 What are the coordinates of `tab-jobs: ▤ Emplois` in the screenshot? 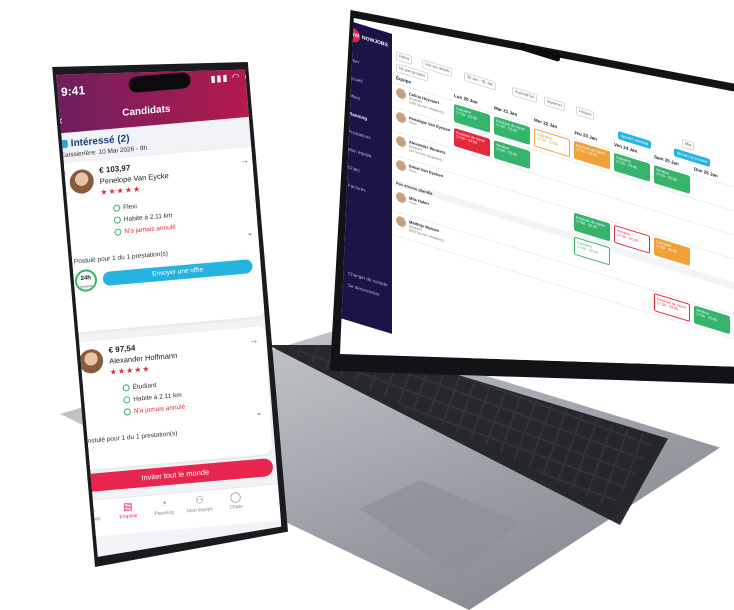 It's located at (128, 510).